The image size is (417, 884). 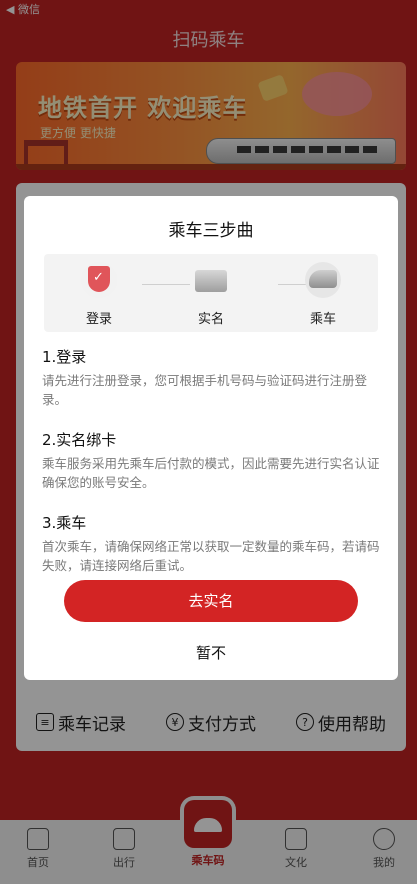 I want to click on step-login: 登录, so click(x=99, y=294).